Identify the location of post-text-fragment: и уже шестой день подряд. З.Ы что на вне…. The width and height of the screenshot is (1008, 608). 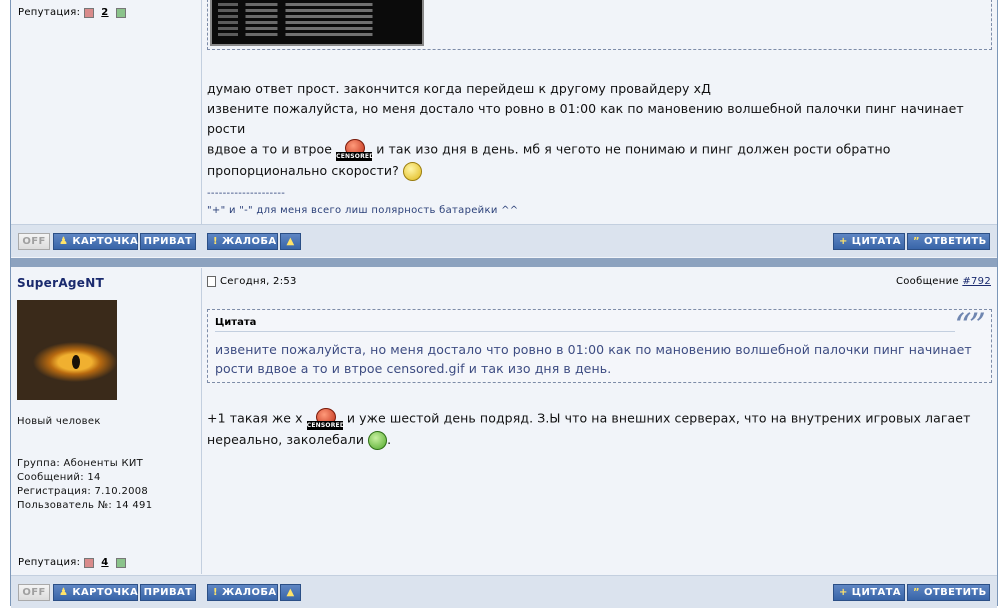
(658, 418).